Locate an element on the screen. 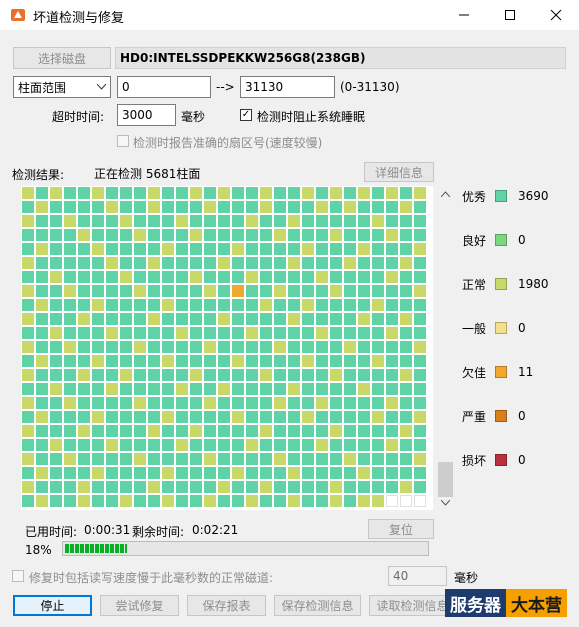 This screenshot has height=627, width=579. close-icon is located at coordinates (556, 15).